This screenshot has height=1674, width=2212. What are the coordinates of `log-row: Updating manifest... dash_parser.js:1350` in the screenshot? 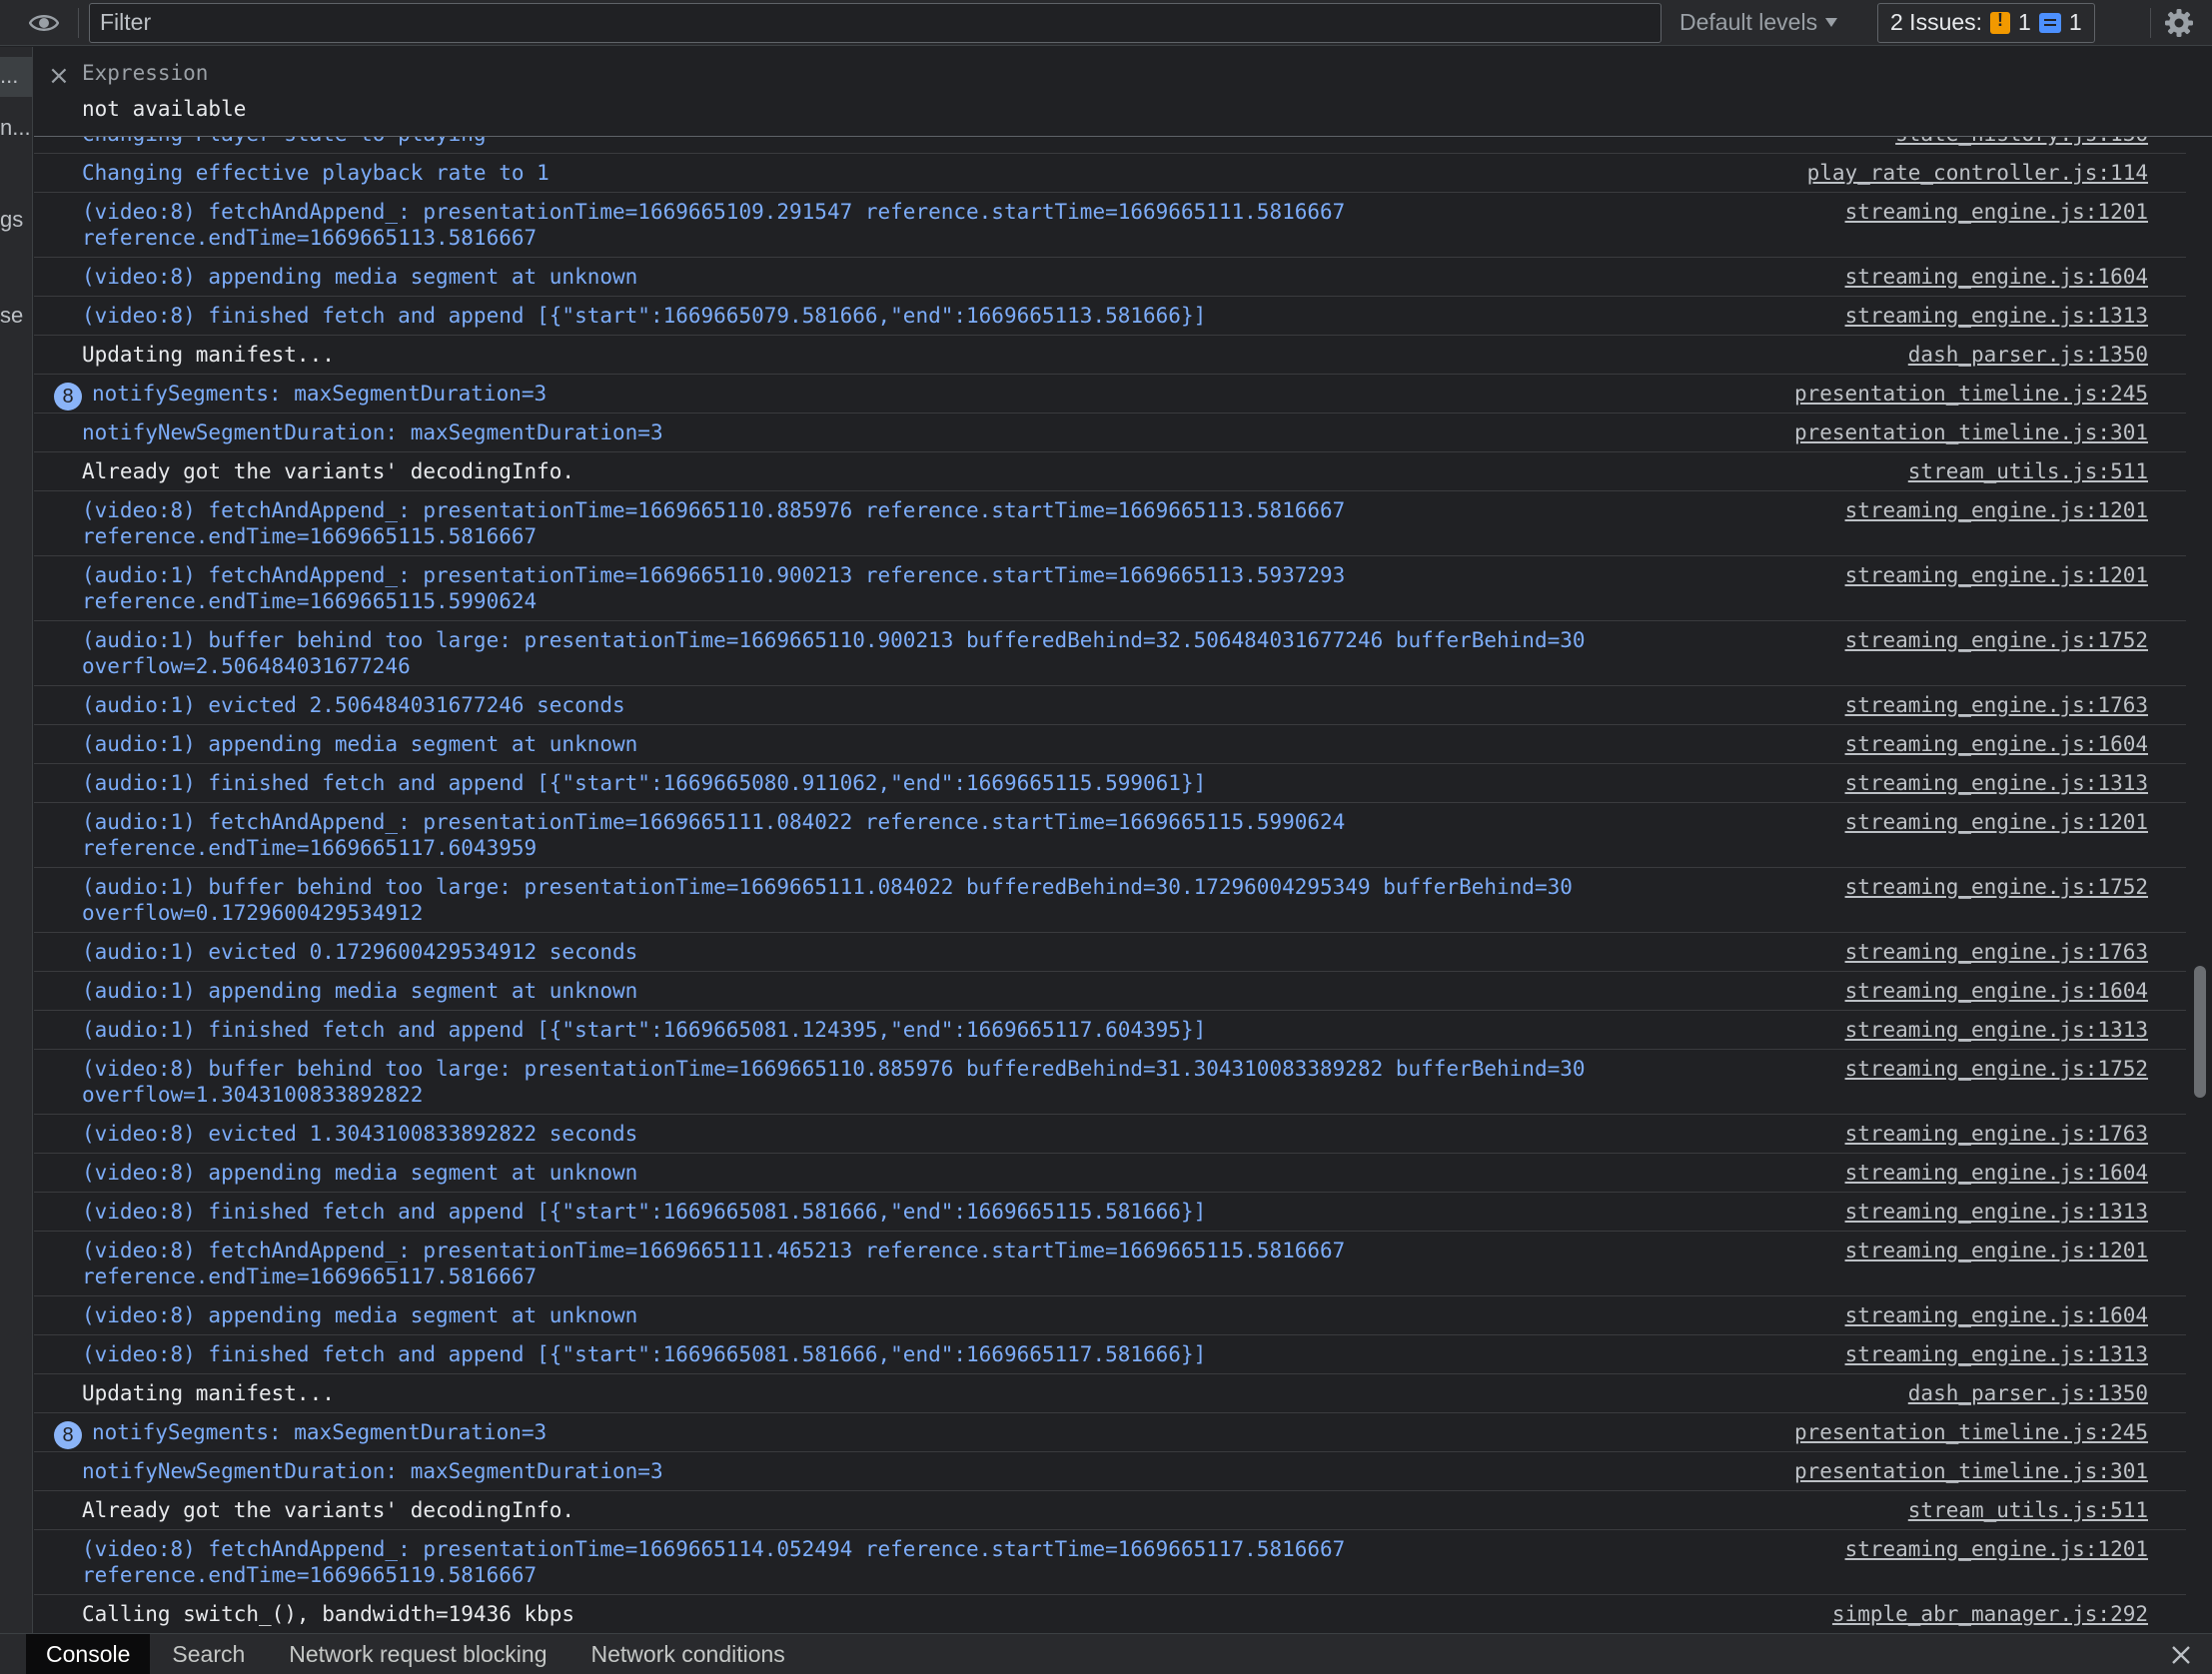 It's located at (1110, 1394).